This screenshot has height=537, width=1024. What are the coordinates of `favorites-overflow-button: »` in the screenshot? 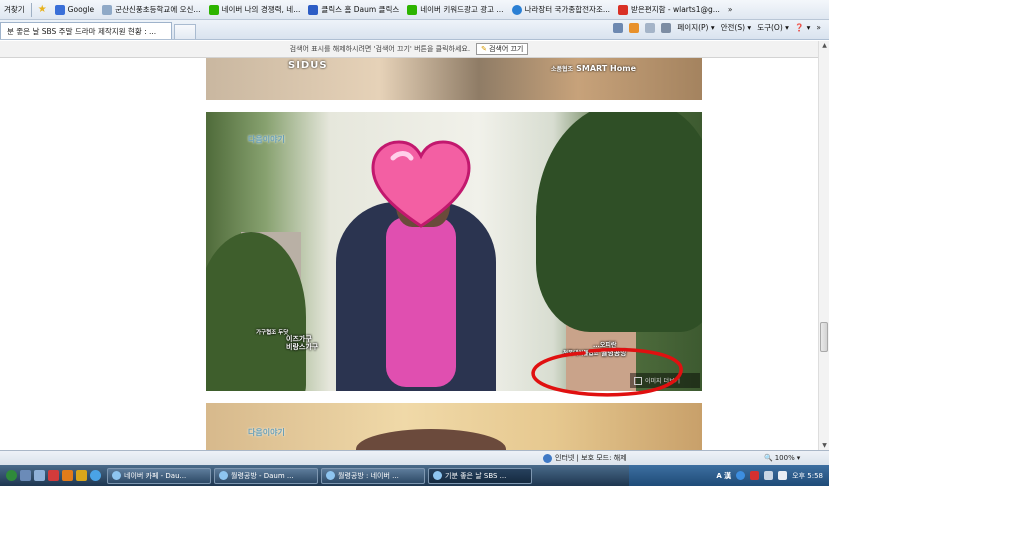 It's located at (730, 9).